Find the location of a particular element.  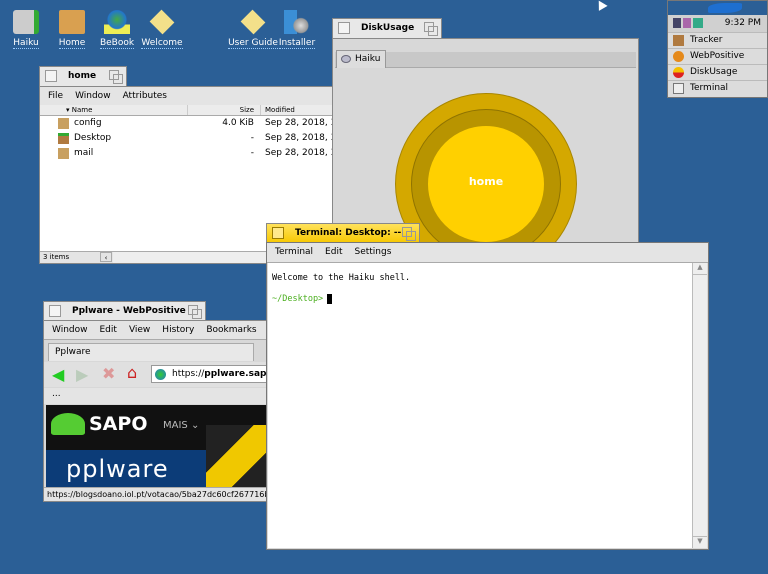

home-folder-icon is located at coordinates (72, 22).